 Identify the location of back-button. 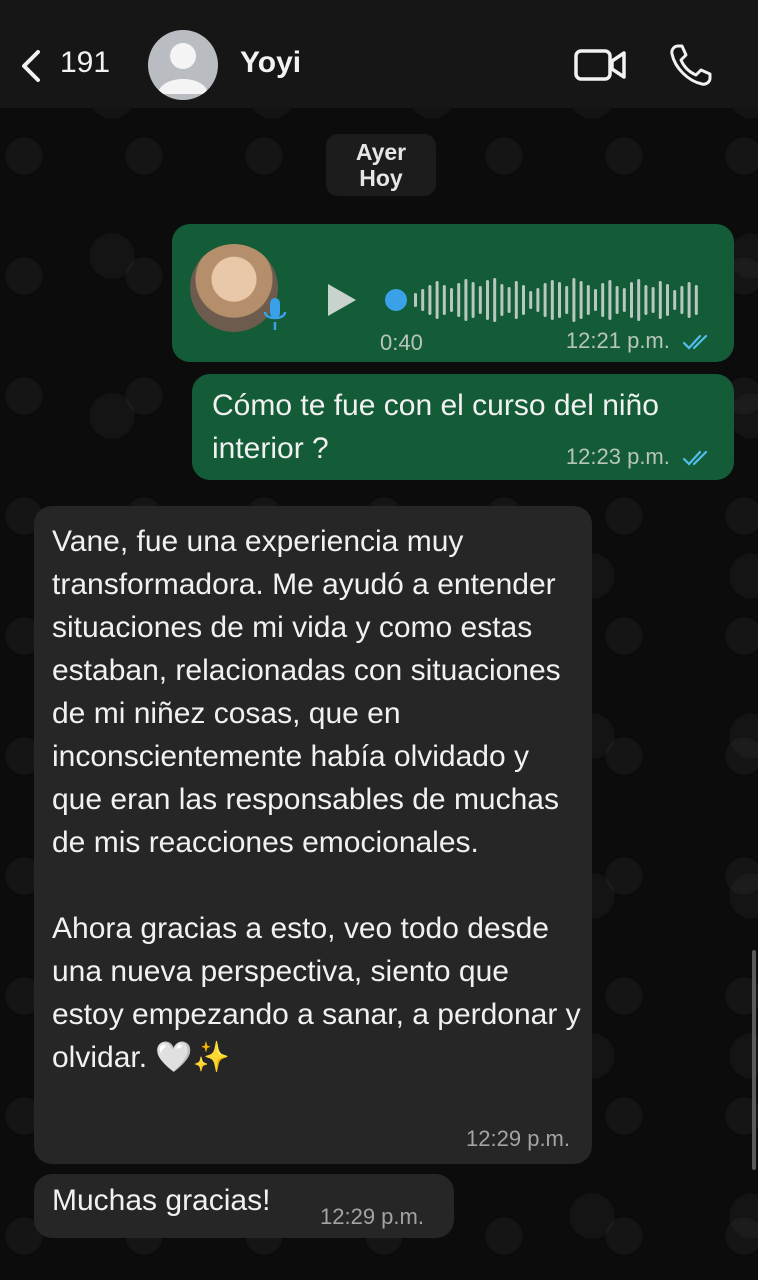
(34, 66).